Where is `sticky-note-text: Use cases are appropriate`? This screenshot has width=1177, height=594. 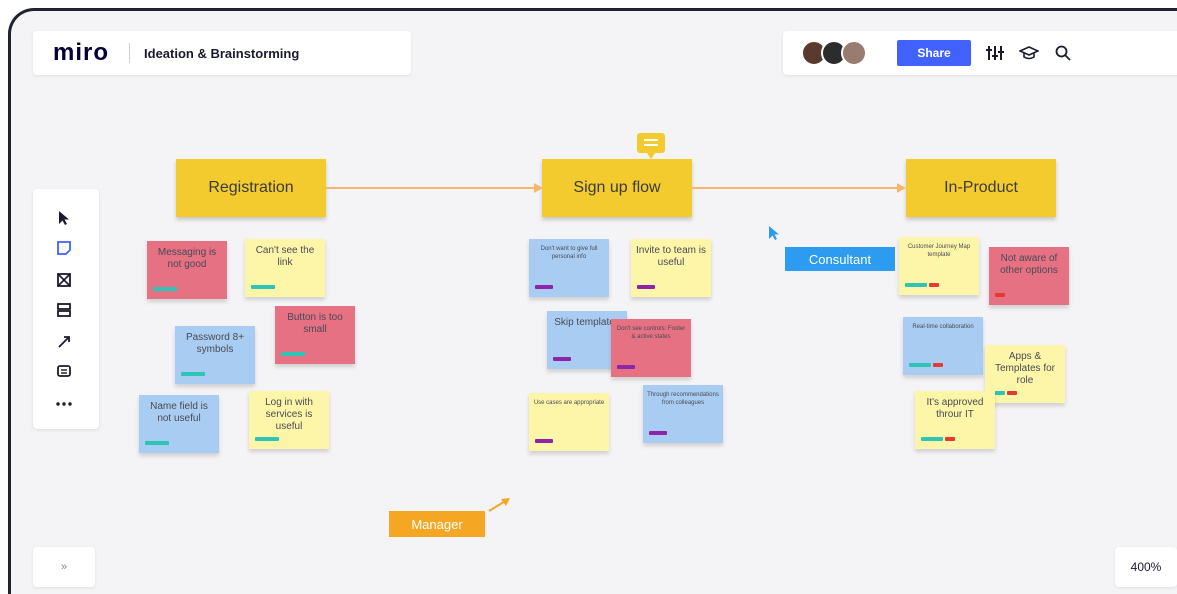 sticky-note-text: Use cases are appropriate is located at coordinates (569, 403).